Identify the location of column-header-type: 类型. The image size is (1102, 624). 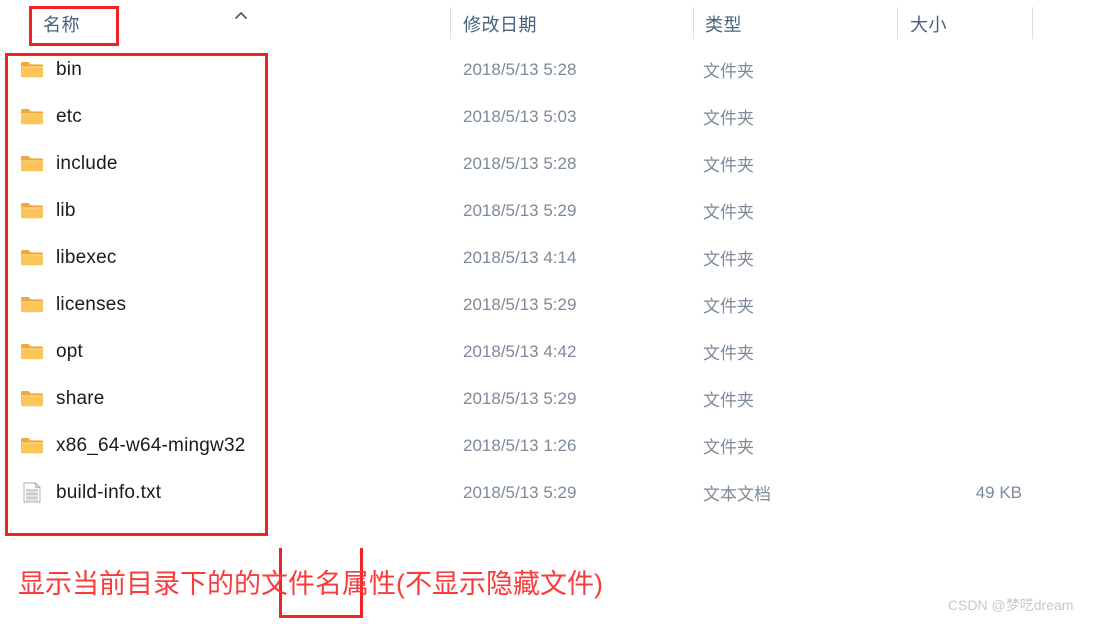
(723, 24).